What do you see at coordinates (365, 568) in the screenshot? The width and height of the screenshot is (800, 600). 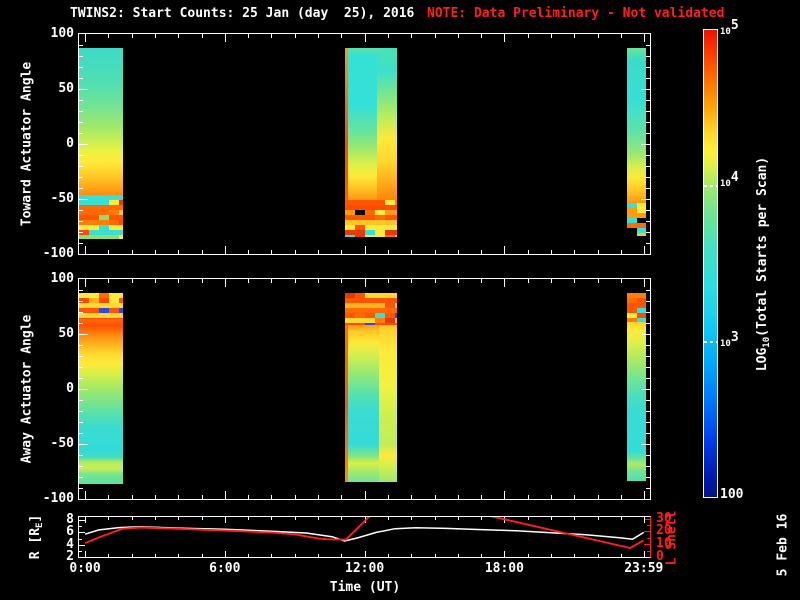 I see `x-tick-label: 12:00` at bounding box center [365, 568].